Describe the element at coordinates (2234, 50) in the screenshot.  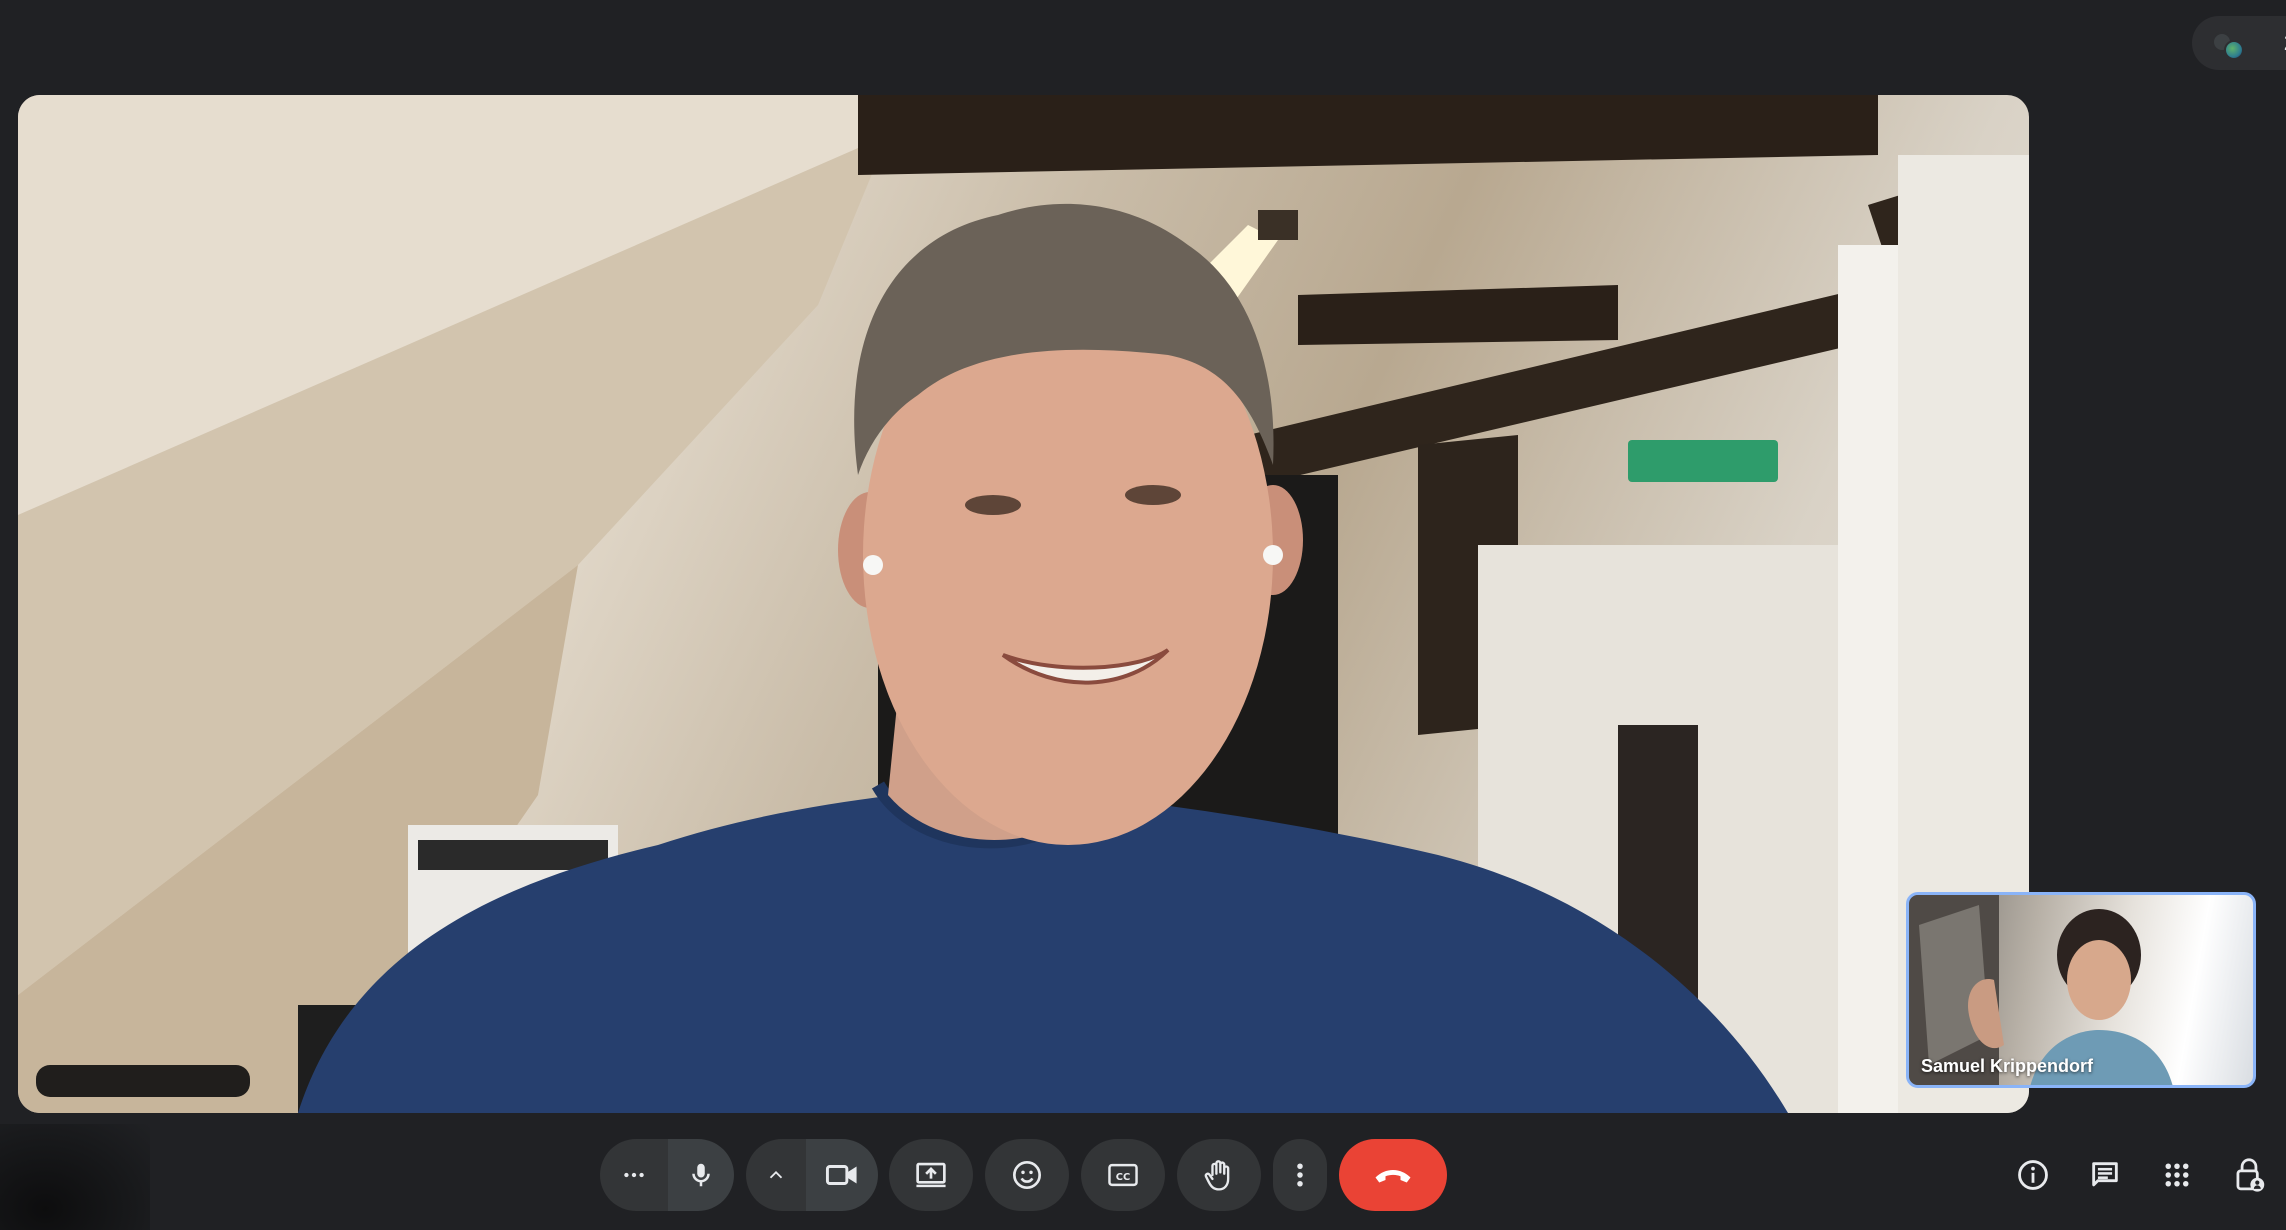
I see `avatar` at that location.